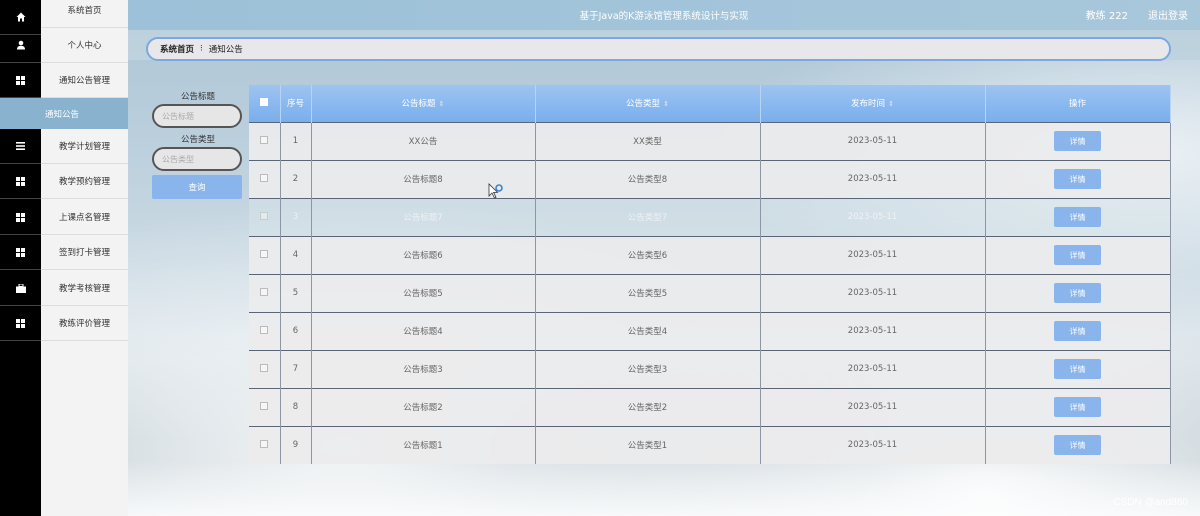 This screenshot has height=516, width=1200. Describe the element at coordinates (423, 406) in the screenshot. I see `row-title: 公告标题2` at that location.